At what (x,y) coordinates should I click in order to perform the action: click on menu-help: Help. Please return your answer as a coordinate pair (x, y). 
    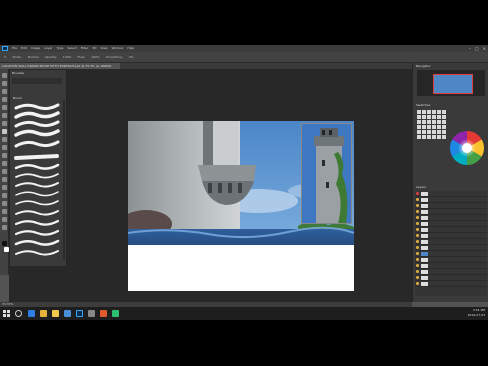
    Looking at the image, I should click on (130, 48).